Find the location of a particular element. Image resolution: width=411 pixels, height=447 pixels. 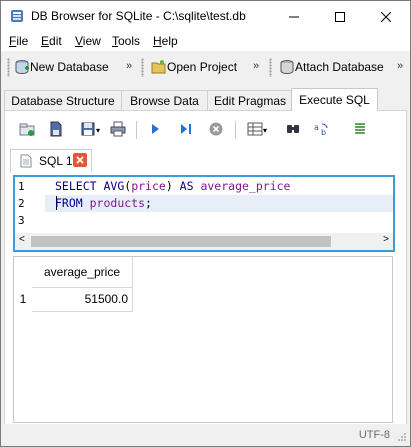

stop-execution-icon is located at coordinates (216, 129).